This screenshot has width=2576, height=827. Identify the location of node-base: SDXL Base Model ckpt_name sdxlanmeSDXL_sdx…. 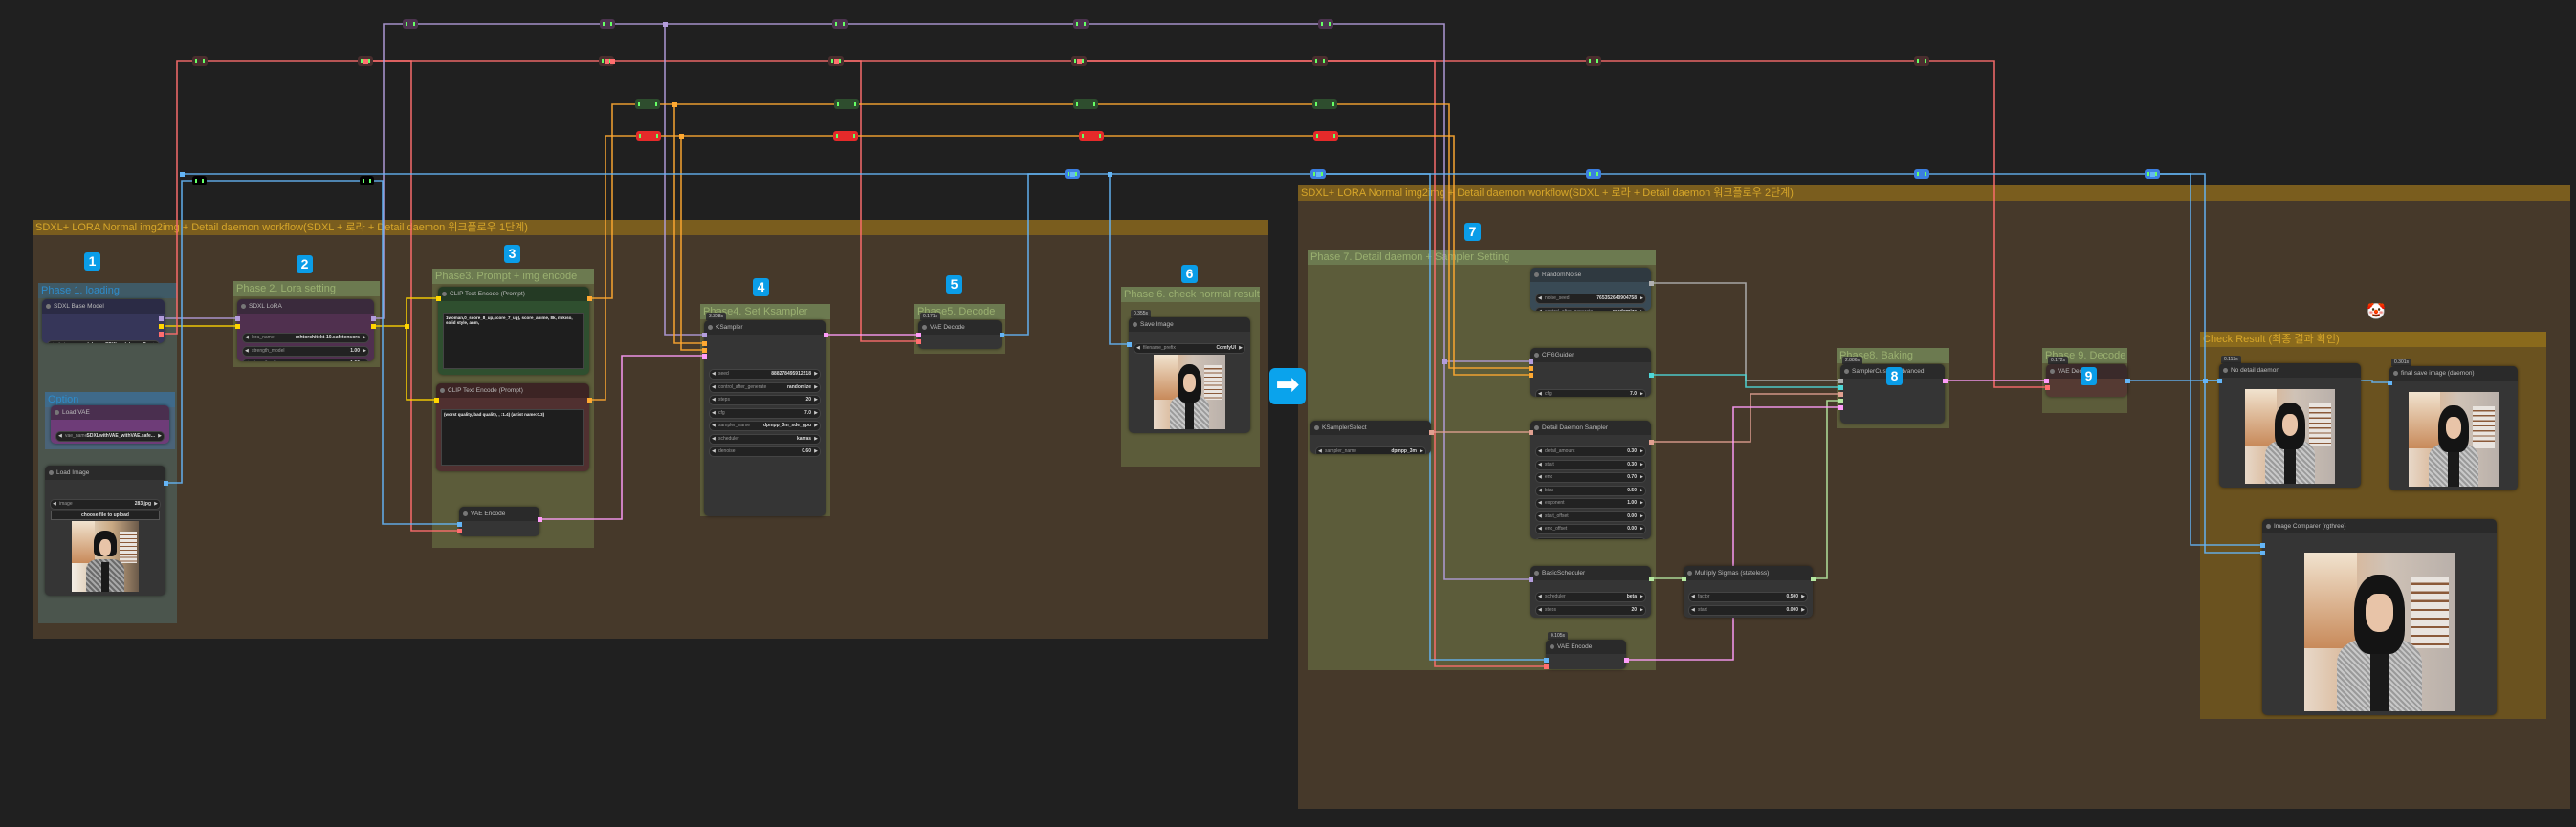
(103, 321).